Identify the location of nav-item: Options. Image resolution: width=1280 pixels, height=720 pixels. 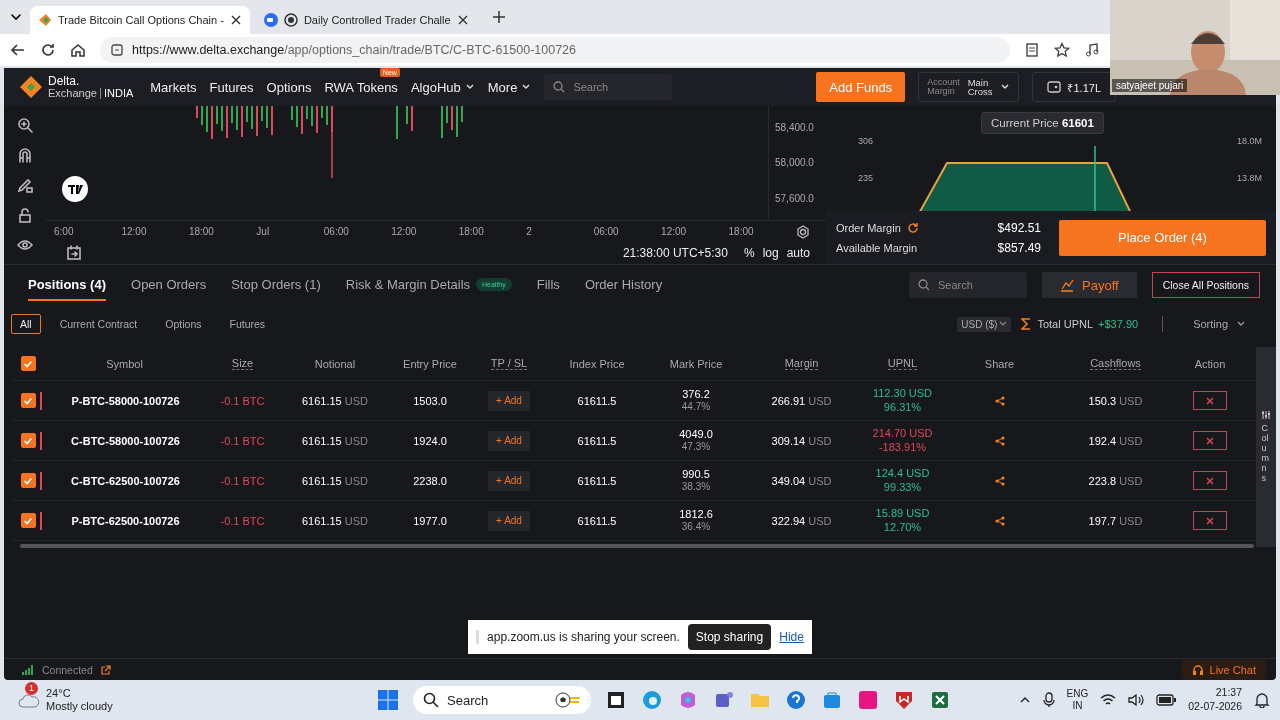
(289, 87).